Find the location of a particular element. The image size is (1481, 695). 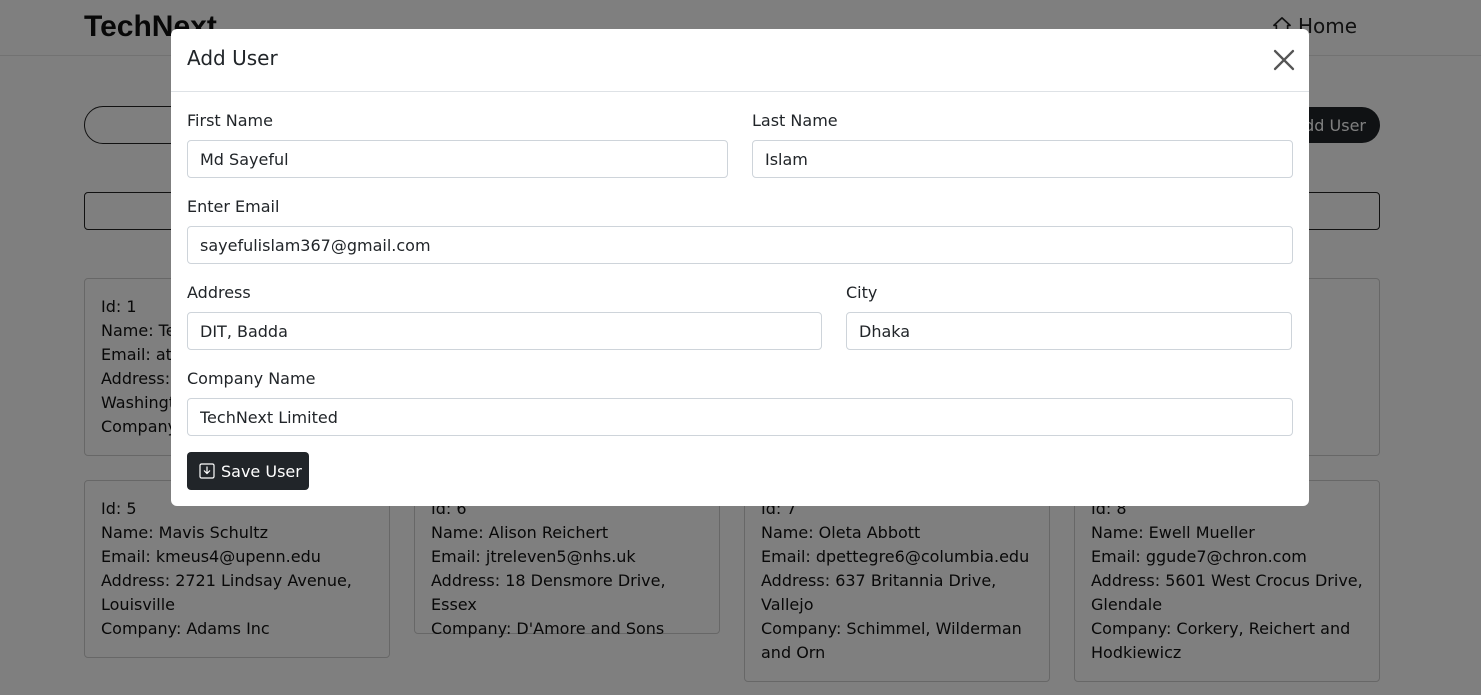

last-name-input is located at coordinates (1022, 159).